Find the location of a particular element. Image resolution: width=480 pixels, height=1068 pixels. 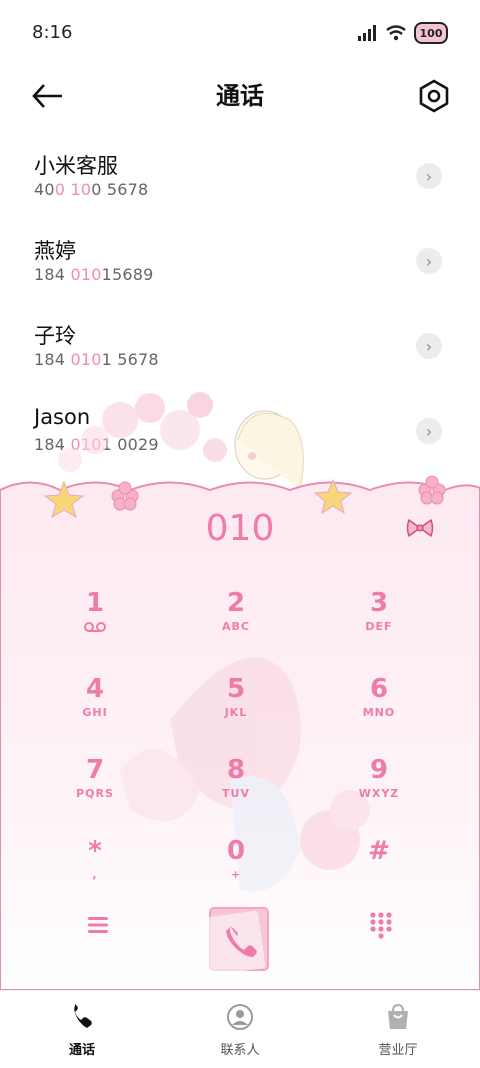

contact-name: 燕婷 is located at coordinates (55, 251).